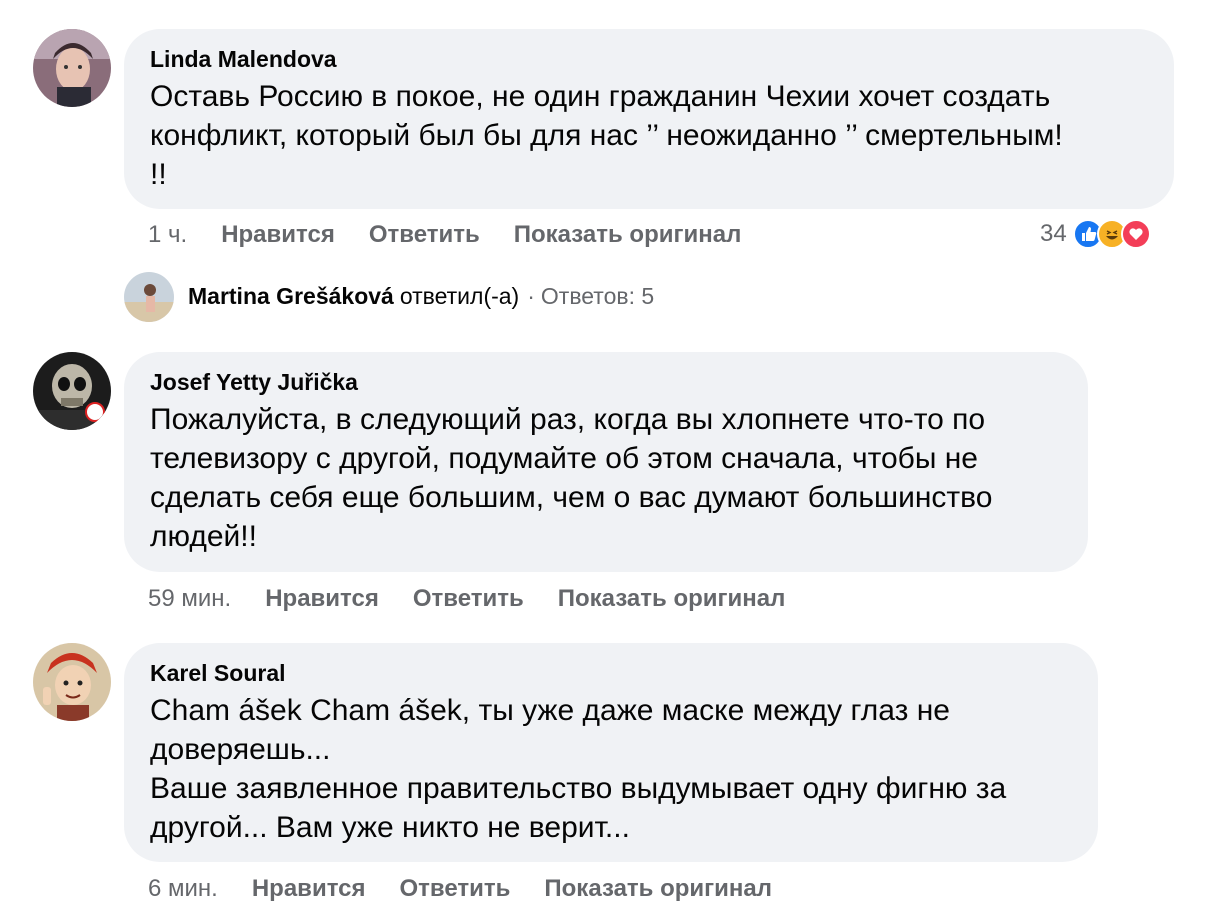 This screenshot has width=1208, height=906. What do you see at coordinates (167, 235) in the screenshot?
I see `comment-timestamp: 1 ч.` at bounding box center [167, 235].